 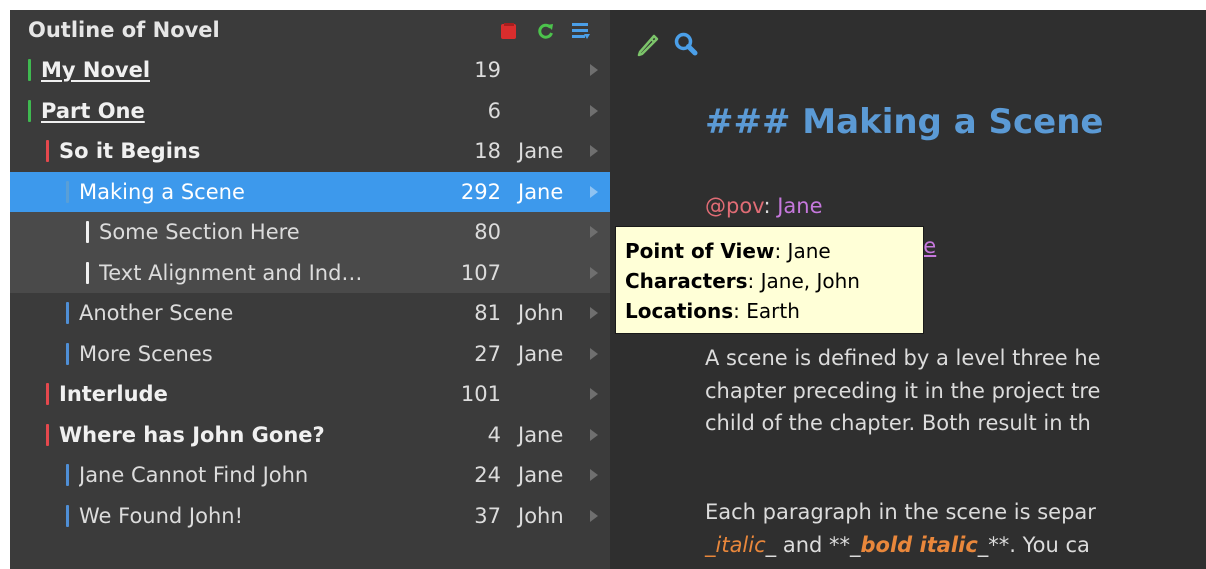 What do you see at coordinates (113, 394) in the screenshot?
I see `row-title: Interlude` at bounding box center [113, 394].